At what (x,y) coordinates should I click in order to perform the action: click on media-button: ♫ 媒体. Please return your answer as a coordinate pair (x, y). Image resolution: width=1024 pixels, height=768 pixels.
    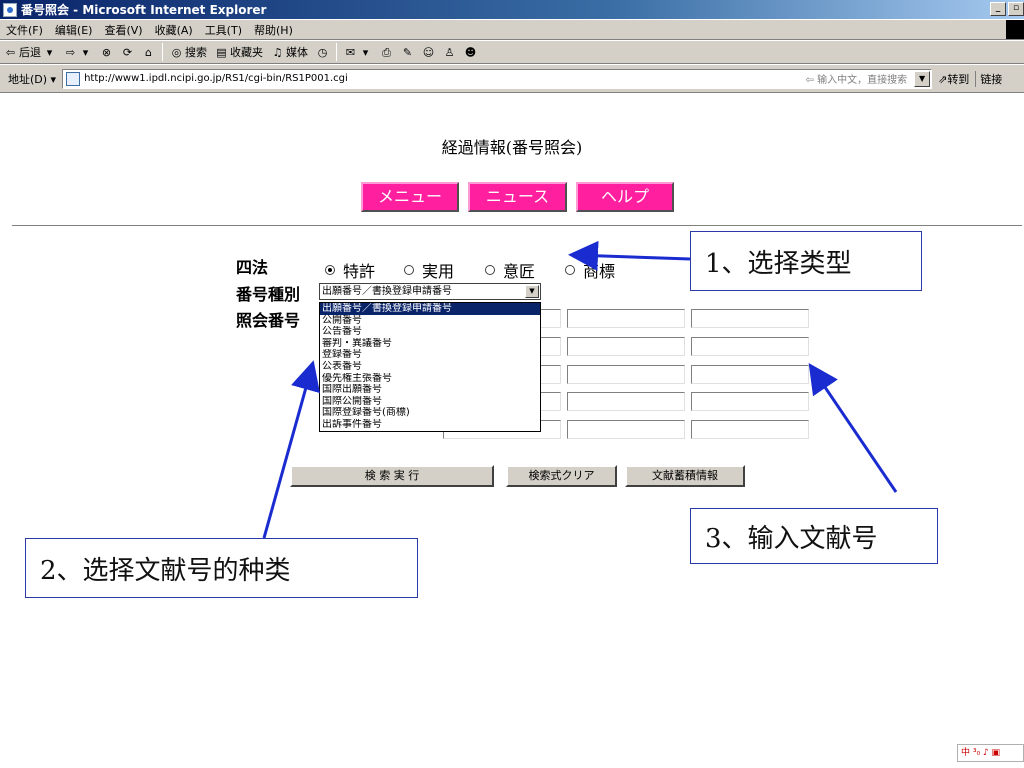
    Looking at the image, I should click on (289, 52).